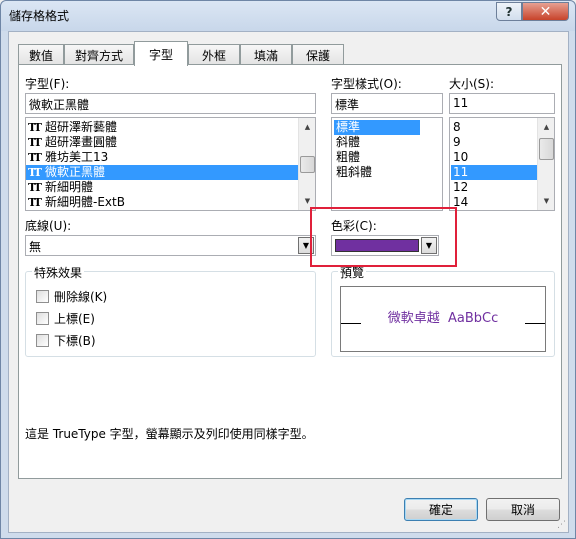 The width and height of the screenshot is (576, 539). Describe the element at coordinates (388, 172) in the screenshot. I see `style-list-item: 粗斜體` at that location.